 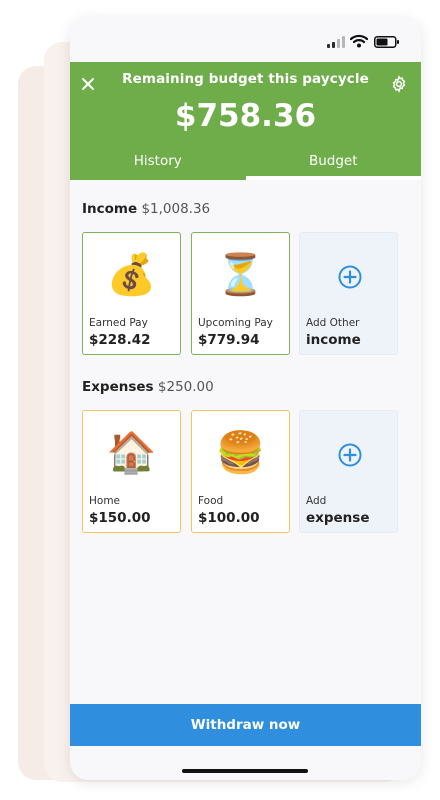 I want to click on expense-card-food: 🍔 Food $100.00, so click(x=240, y=471).